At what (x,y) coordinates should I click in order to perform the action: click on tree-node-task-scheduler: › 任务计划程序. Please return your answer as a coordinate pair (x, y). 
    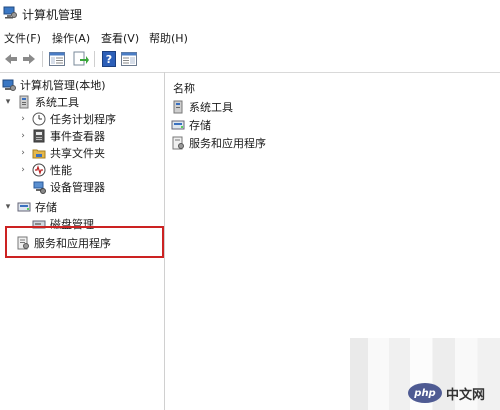
    Looking at the image, I should click on (67, 118).